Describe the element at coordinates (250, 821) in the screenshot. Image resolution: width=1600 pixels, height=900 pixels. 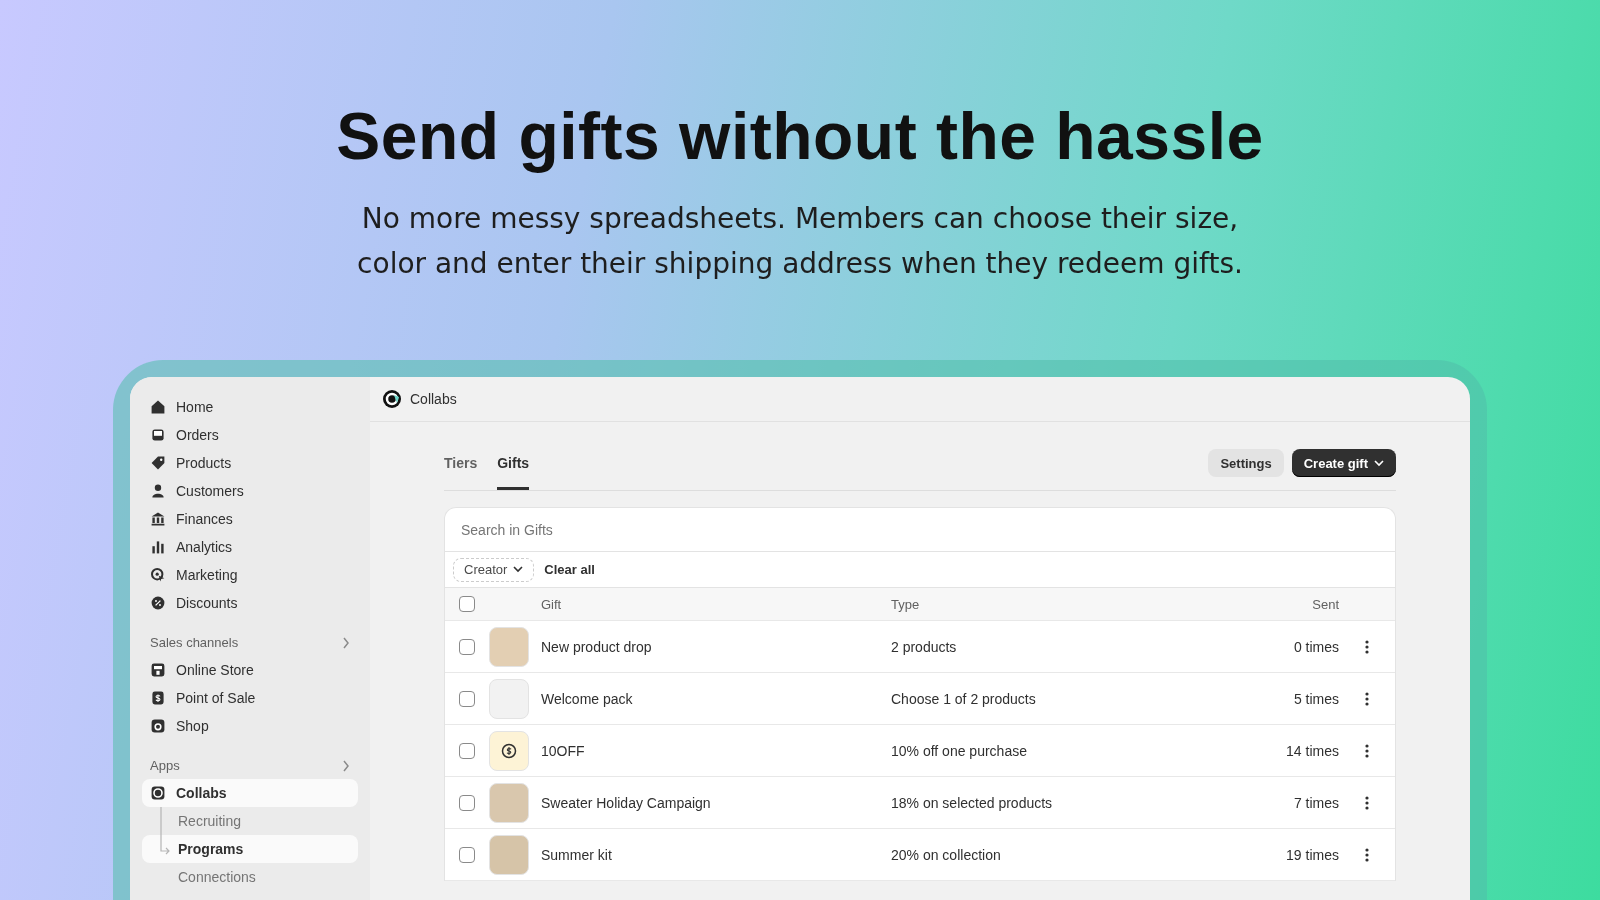
I see `sidebar-subitem: Recruiting` at that location.